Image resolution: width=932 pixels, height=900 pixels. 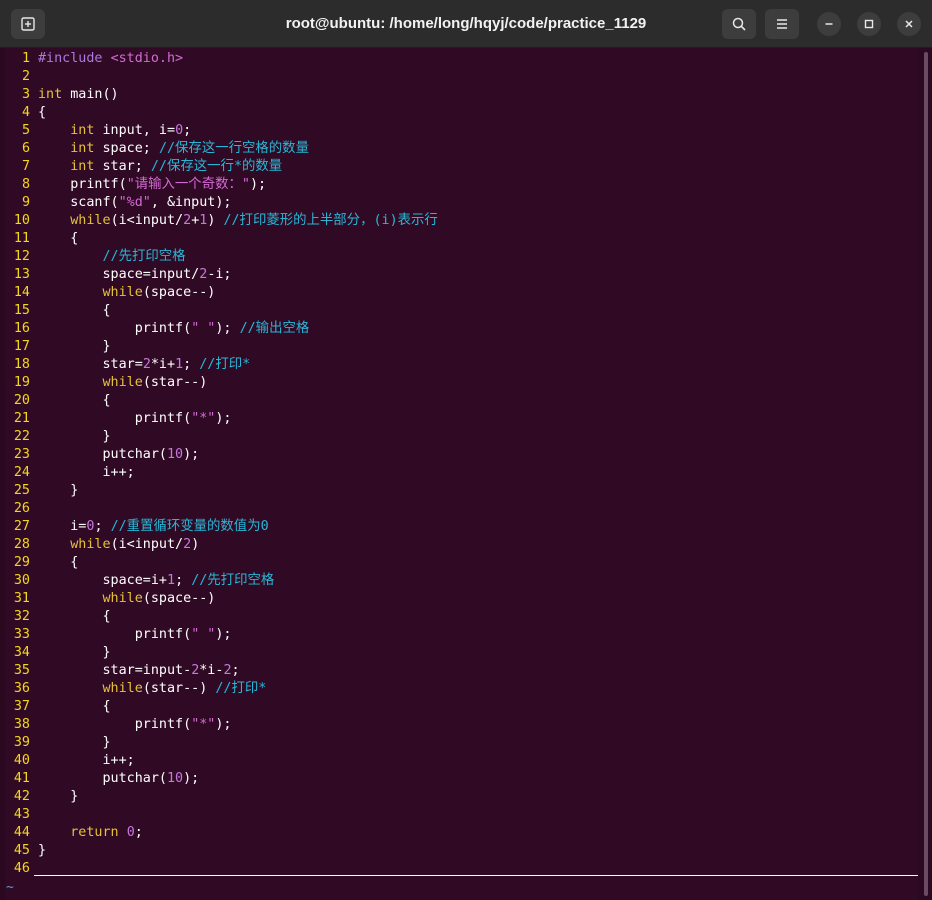 What do you see at coordinates (115, 670) in the screenshot?
I see `code-token: star=input-` at bounding box center [115, 670].